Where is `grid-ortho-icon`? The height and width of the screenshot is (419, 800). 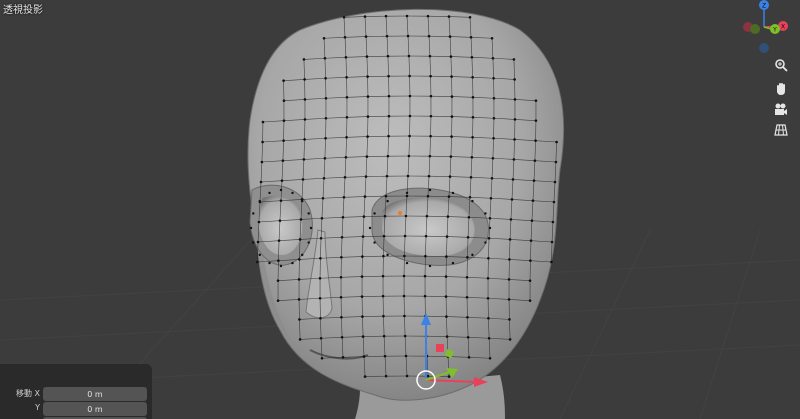
grid-ortho-icon is located at coordinates (781, 130).